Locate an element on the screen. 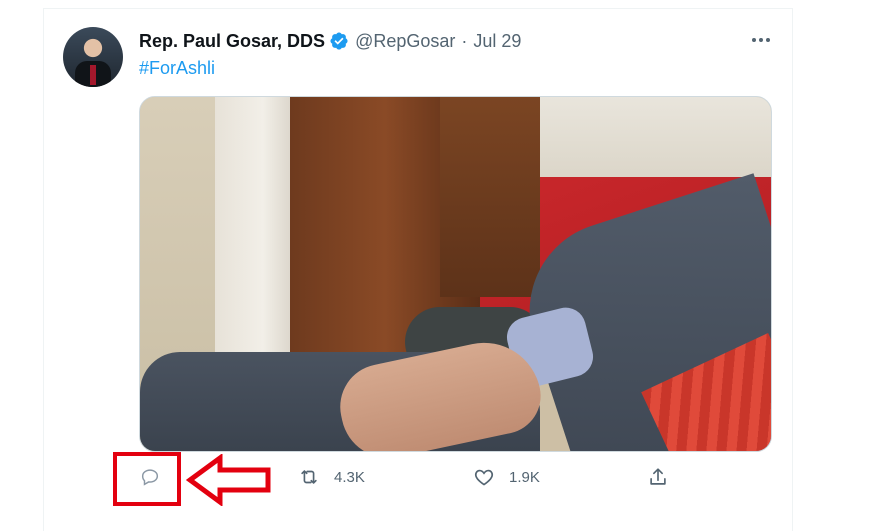  retweet-button: 4.3K is located at coordinates (331, 477).